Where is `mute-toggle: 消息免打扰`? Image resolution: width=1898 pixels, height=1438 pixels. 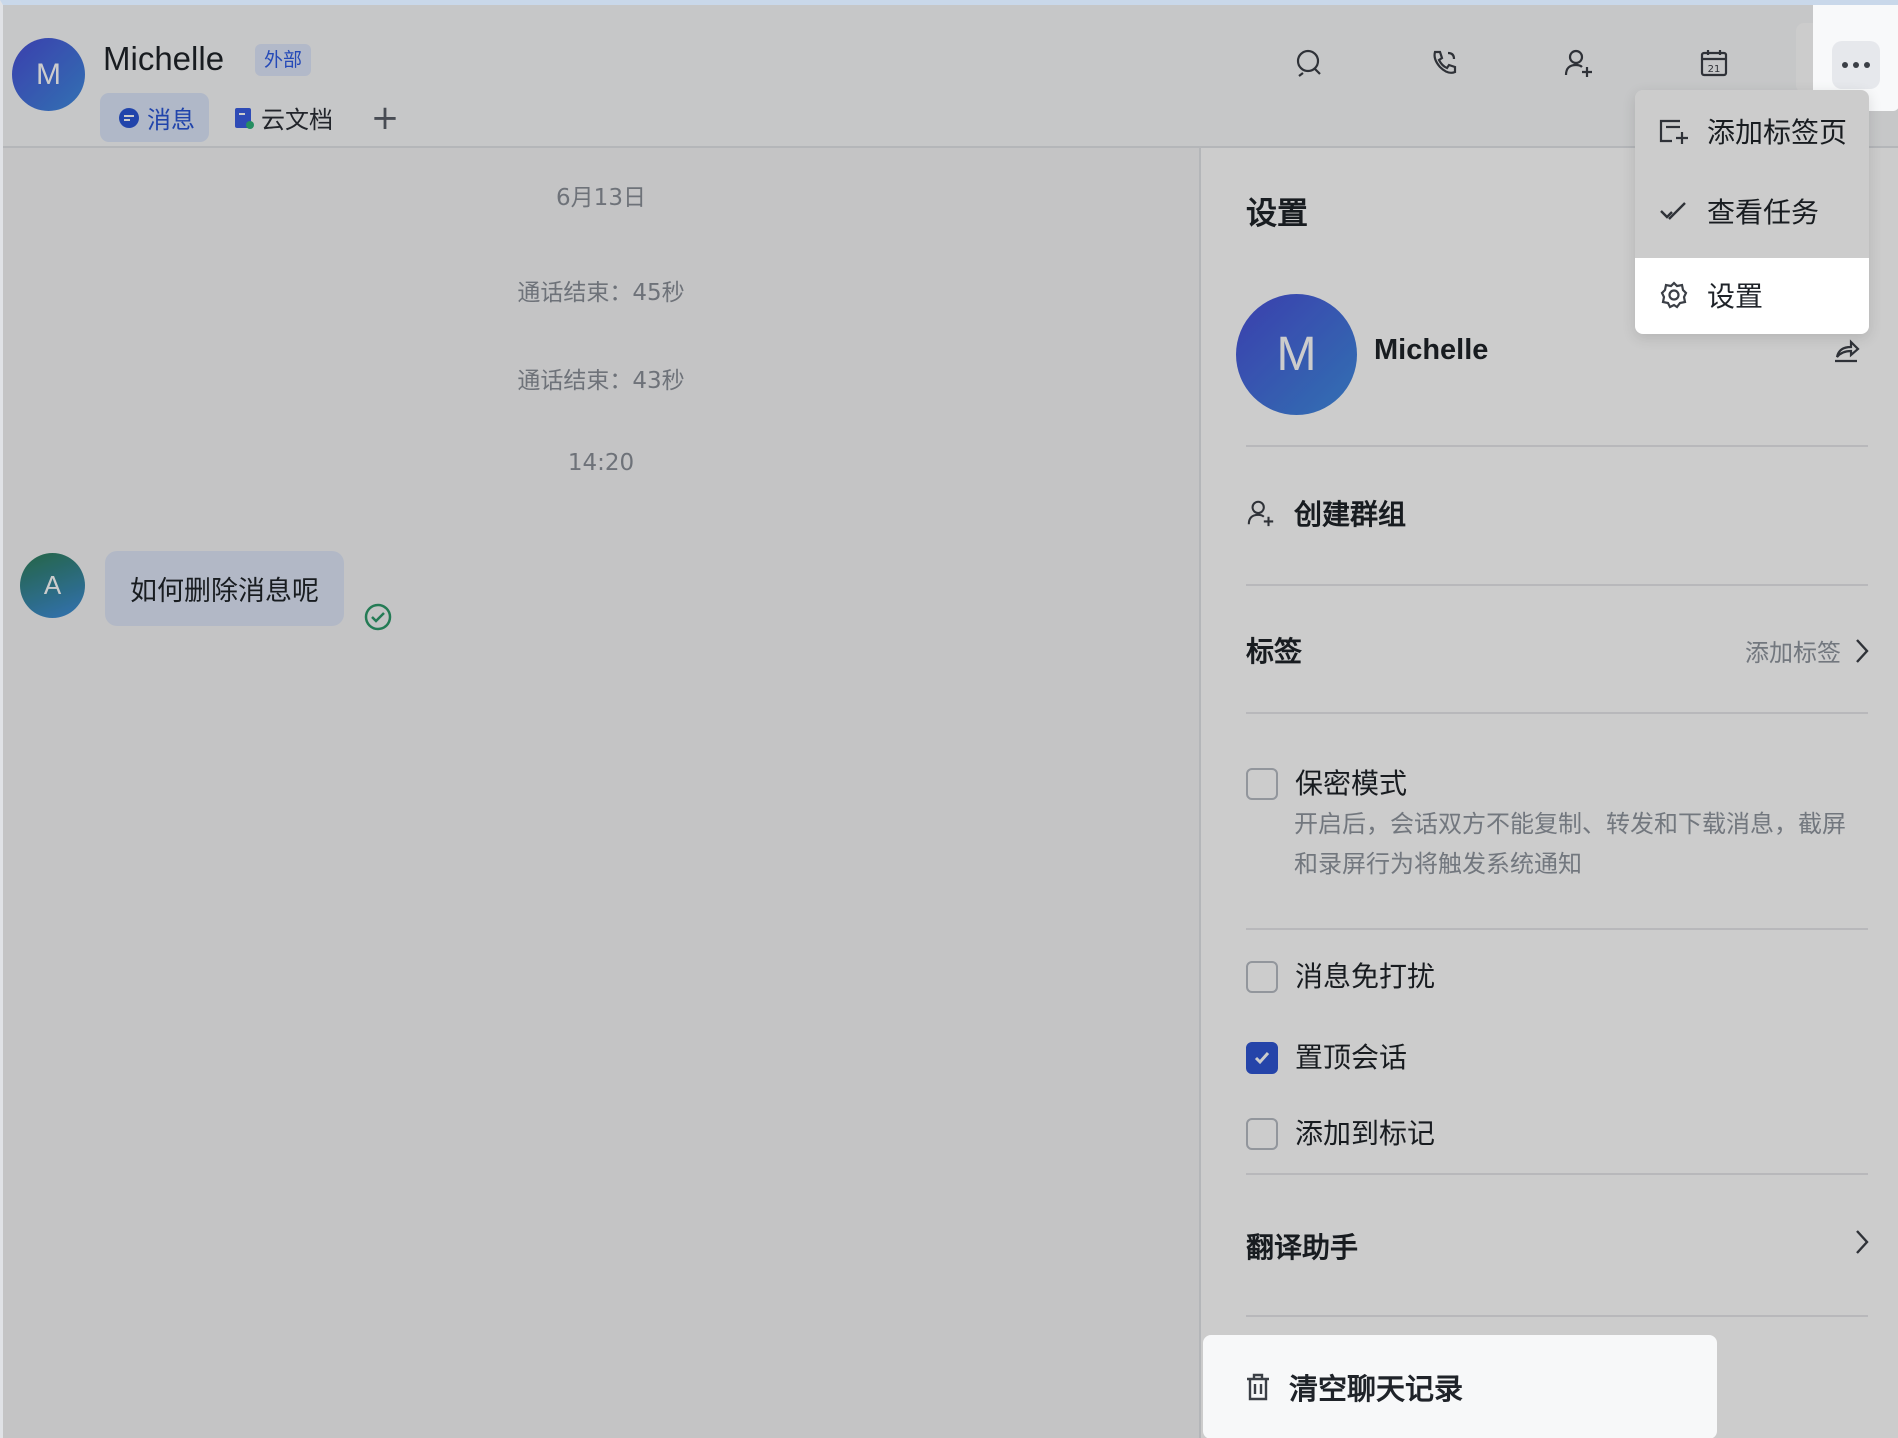
mute-toggle: 消息免打扰 is located at coordinates (1340, 977).